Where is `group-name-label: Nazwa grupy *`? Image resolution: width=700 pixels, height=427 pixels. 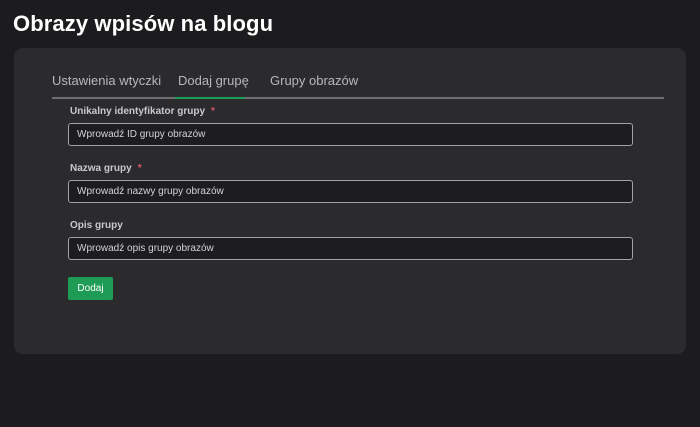 group-name-label: Nazwa grupy * is located at coordinates (106, 168).